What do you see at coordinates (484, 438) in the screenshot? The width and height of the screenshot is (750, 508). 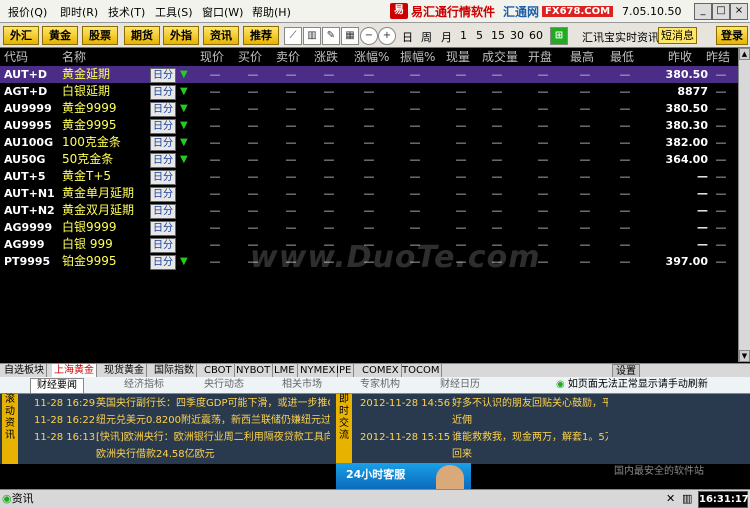 I see `news-item: 2012-11-28 15:15 谁能救救我，现金两万，解套1。5万美` at bounding box center [484, 438].